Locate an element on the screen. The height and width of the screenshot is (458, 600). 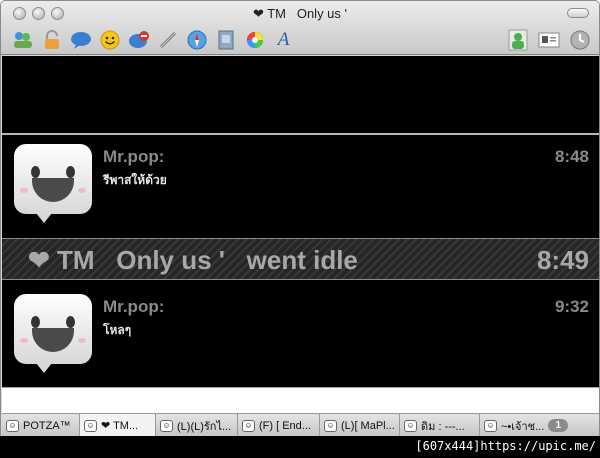
card-icon is located at coordinates (548, 39).